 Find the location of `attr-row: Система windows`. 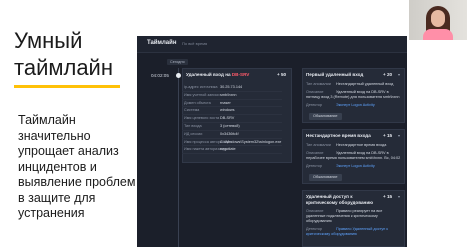

attr-row: Система windows is located at coordinates (232, 111).